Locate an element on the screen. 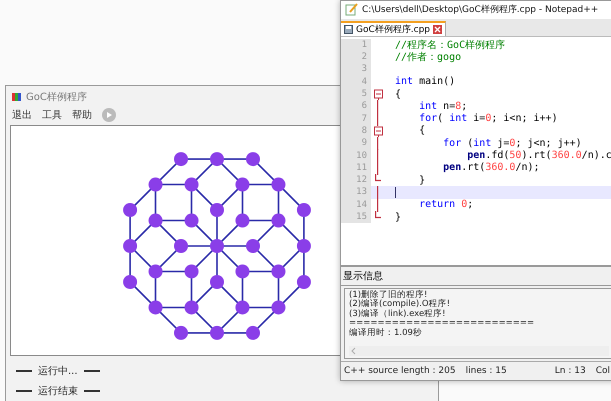 The image size is (611, 401). menu-item: 工具 is located at coordinates (52, 115).